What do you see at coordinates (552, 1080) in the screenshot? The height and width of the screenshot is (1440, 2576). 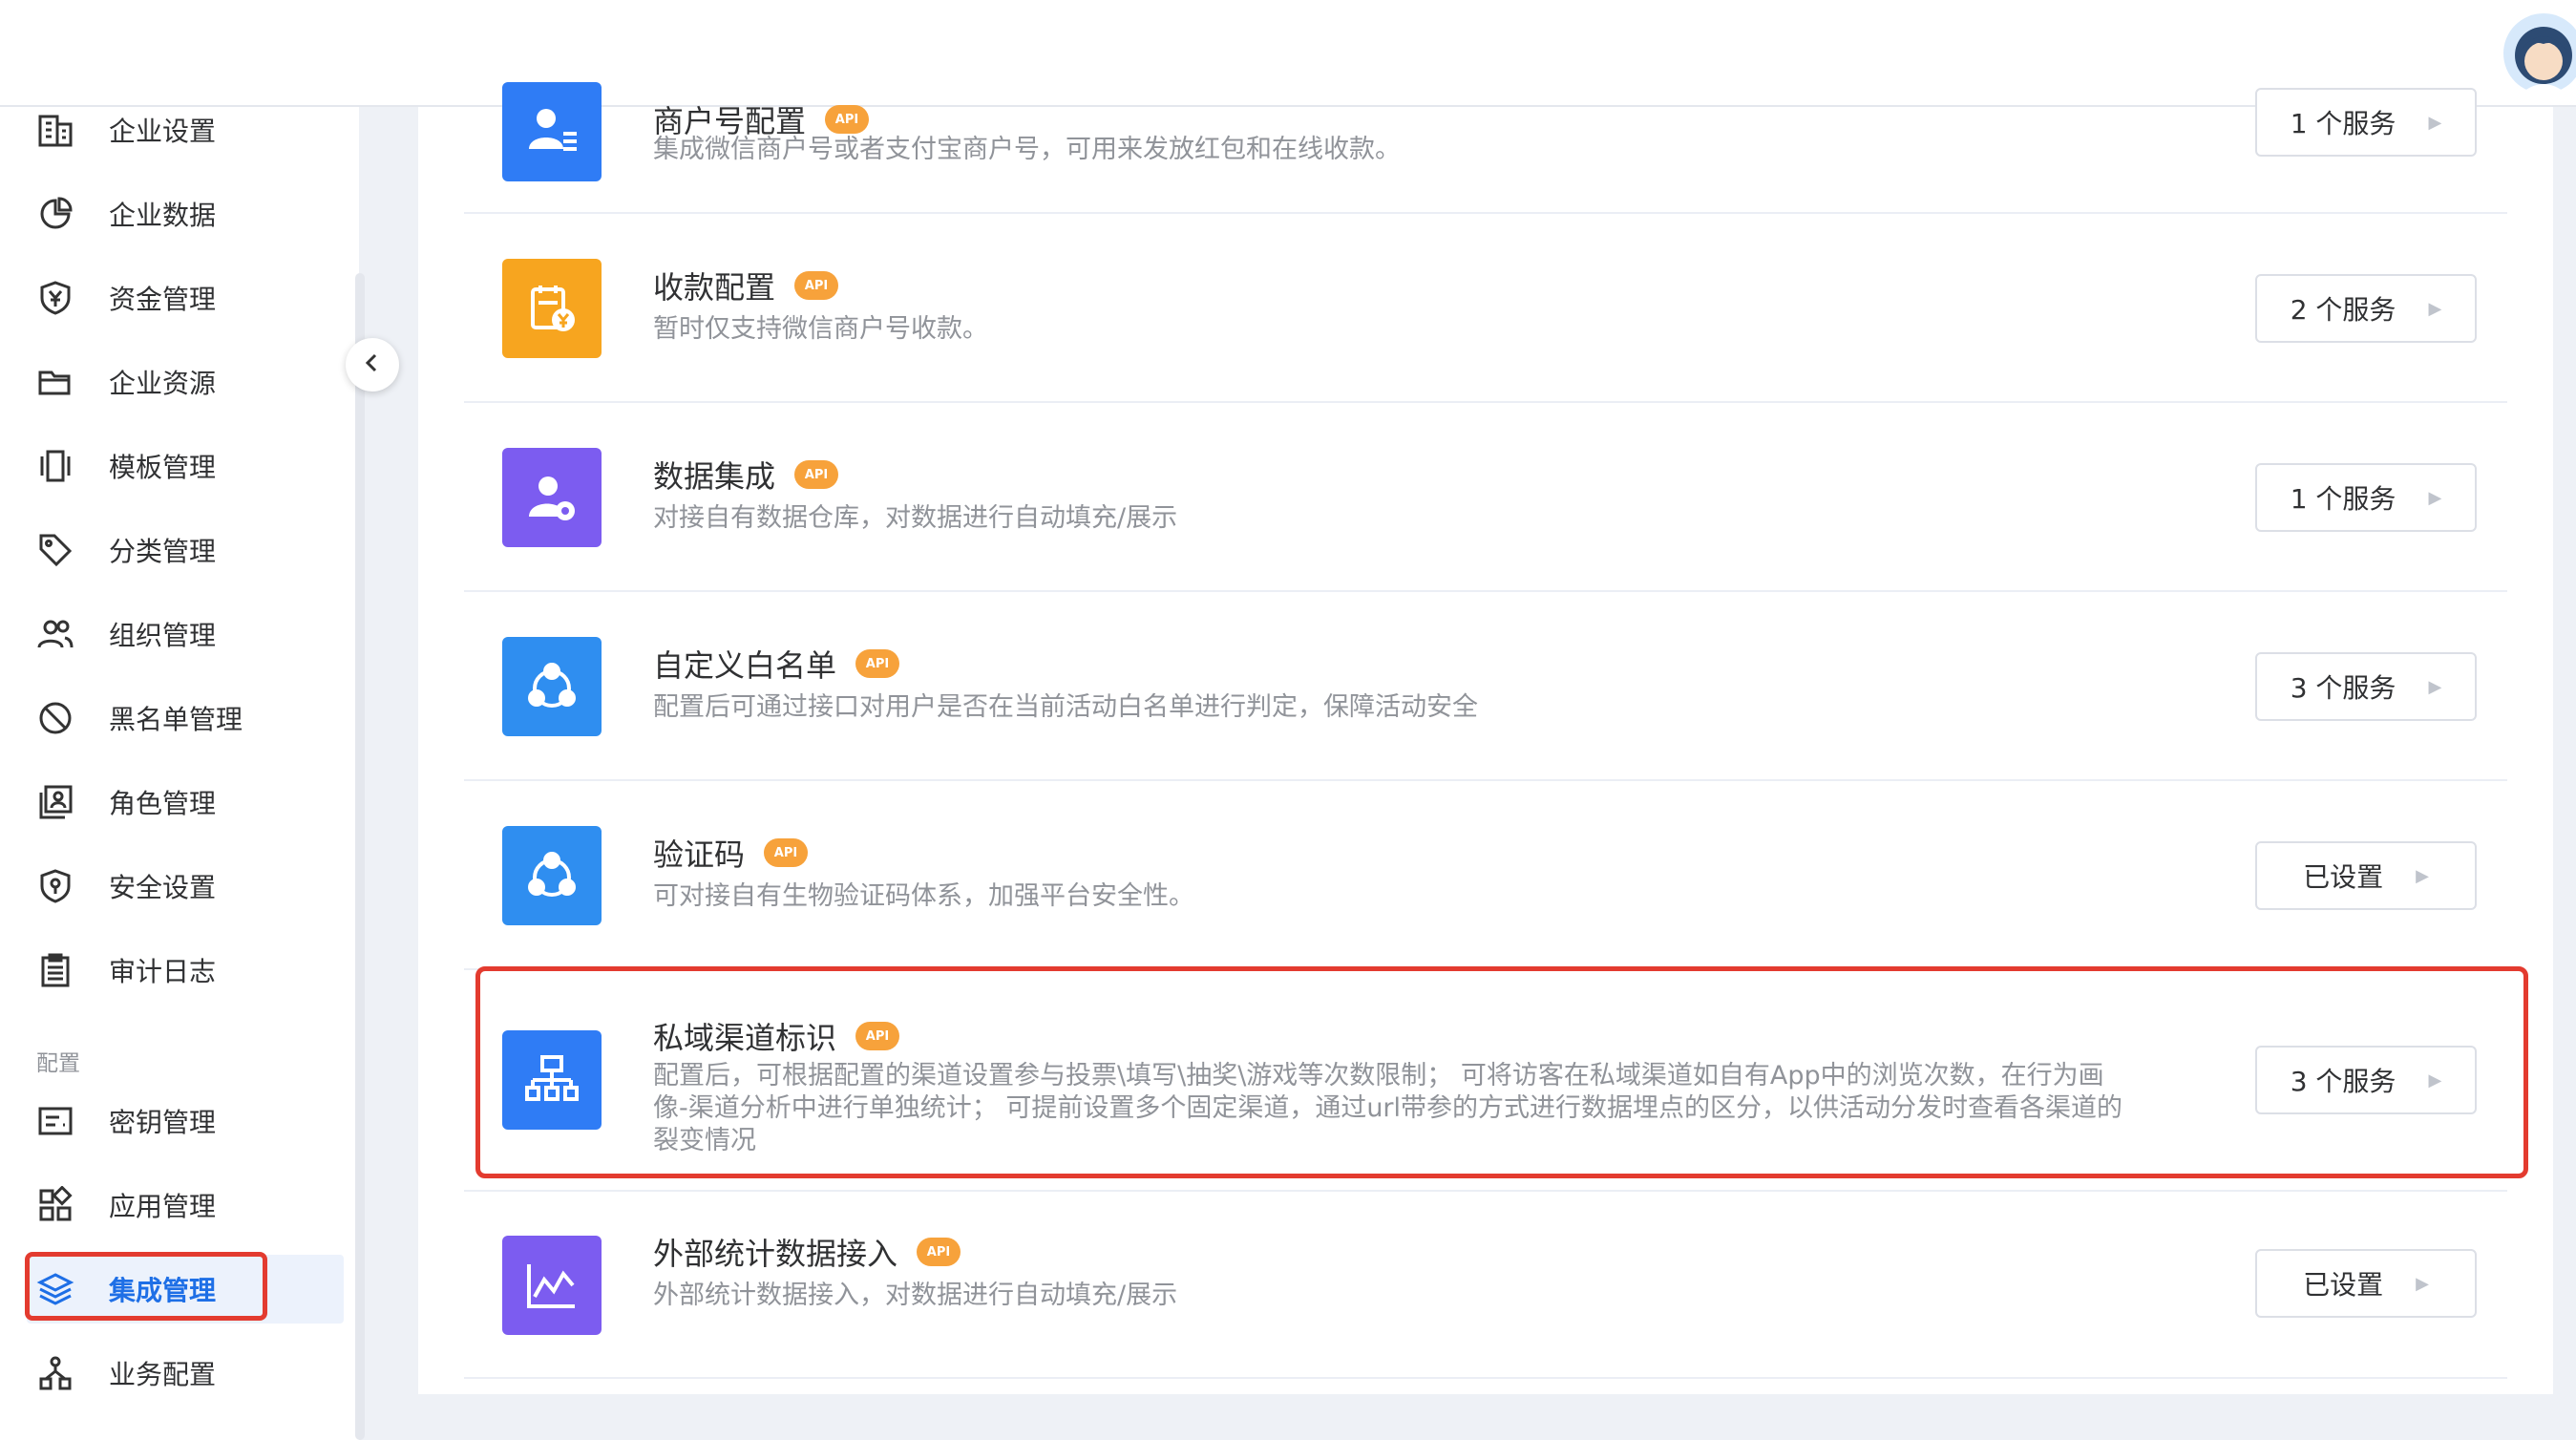 I see `hierarchy-icon` at bounding box center [552, 1080].